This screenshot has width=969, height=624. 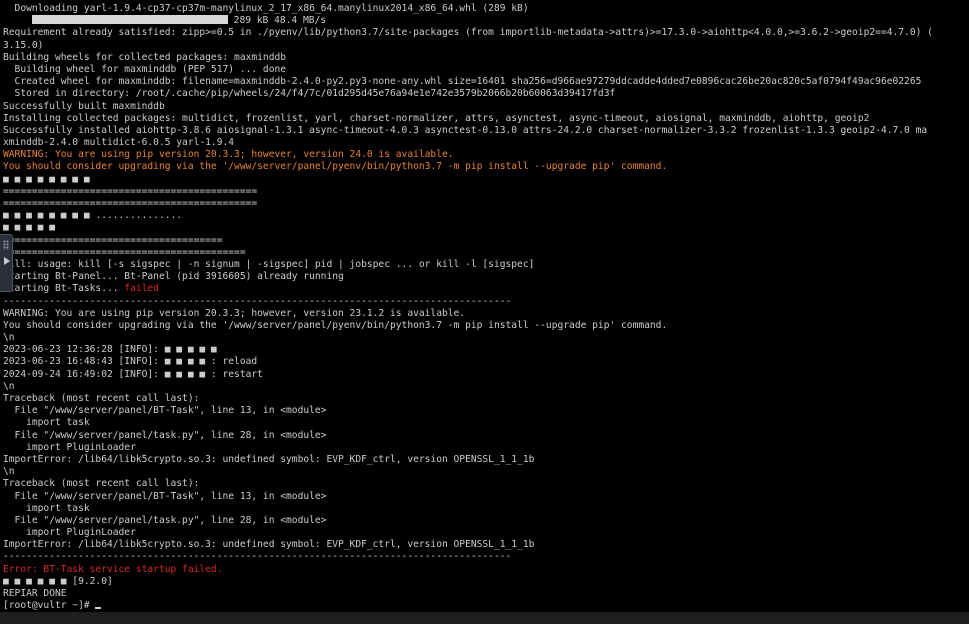 I want to click on terminal-line: ======================================, so click(x=486, y=241).